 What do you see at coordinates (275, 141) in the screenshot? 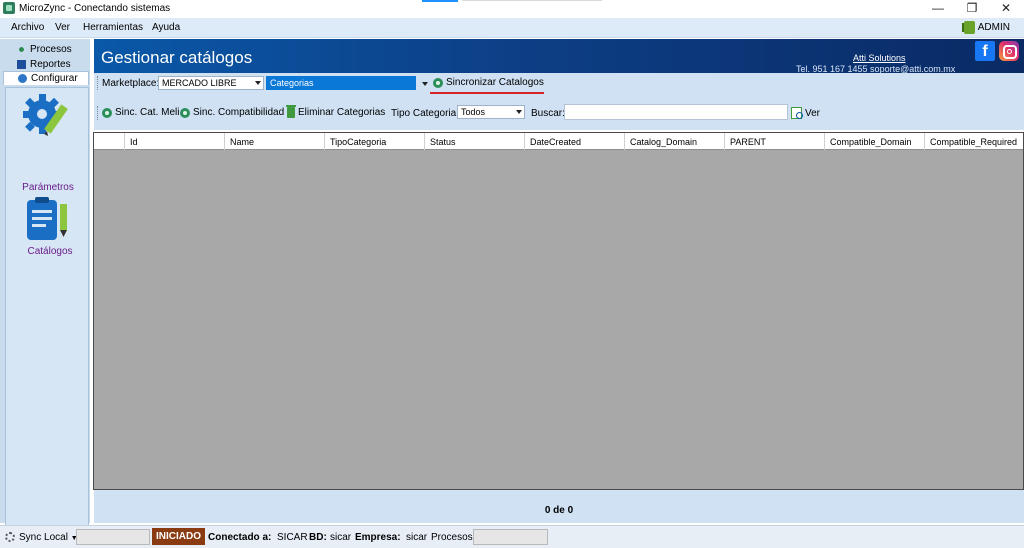
I see `column-name: Name` at bounding box center [275, 141].